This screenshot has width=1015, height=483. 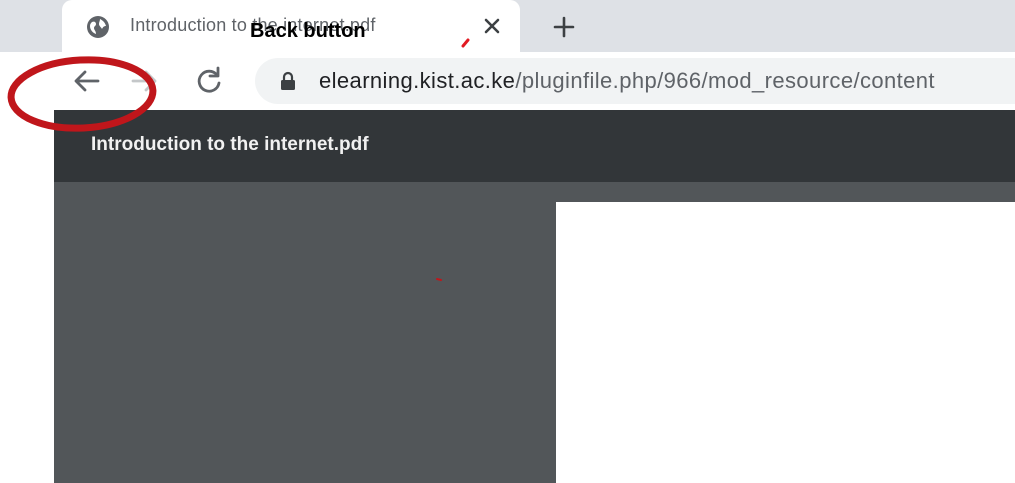 I want to click on lock-icon, so click(x=288, y=81).